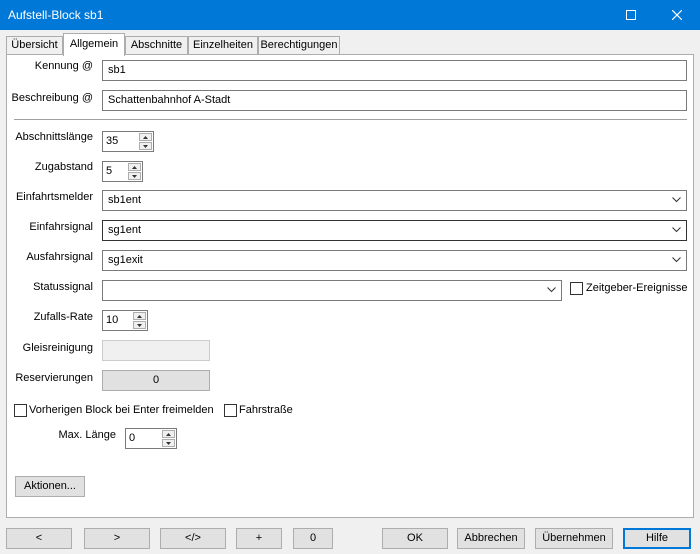 This screenshot has height=554, width=700. I want to click on fahrstrasse-checkbox, so click(230, 410).